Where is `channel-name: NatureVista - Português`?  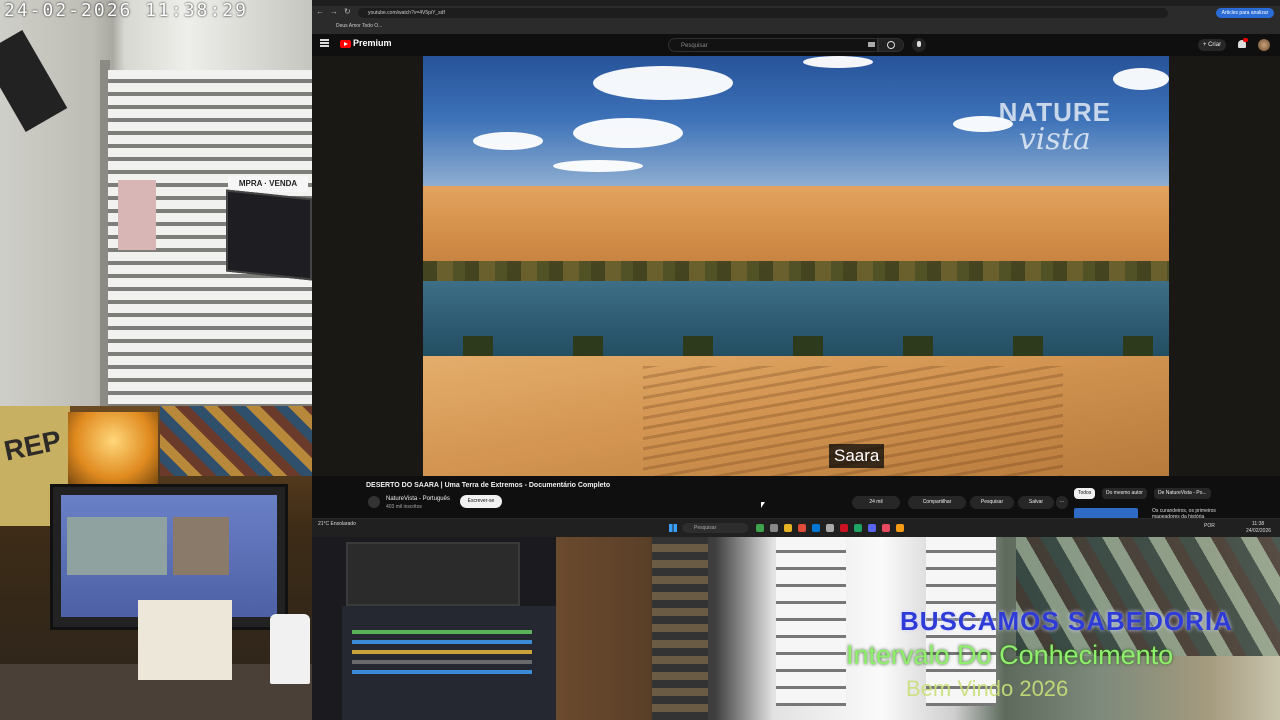
channel-name: NatureVista - Português is located at coordinates (418, 499).